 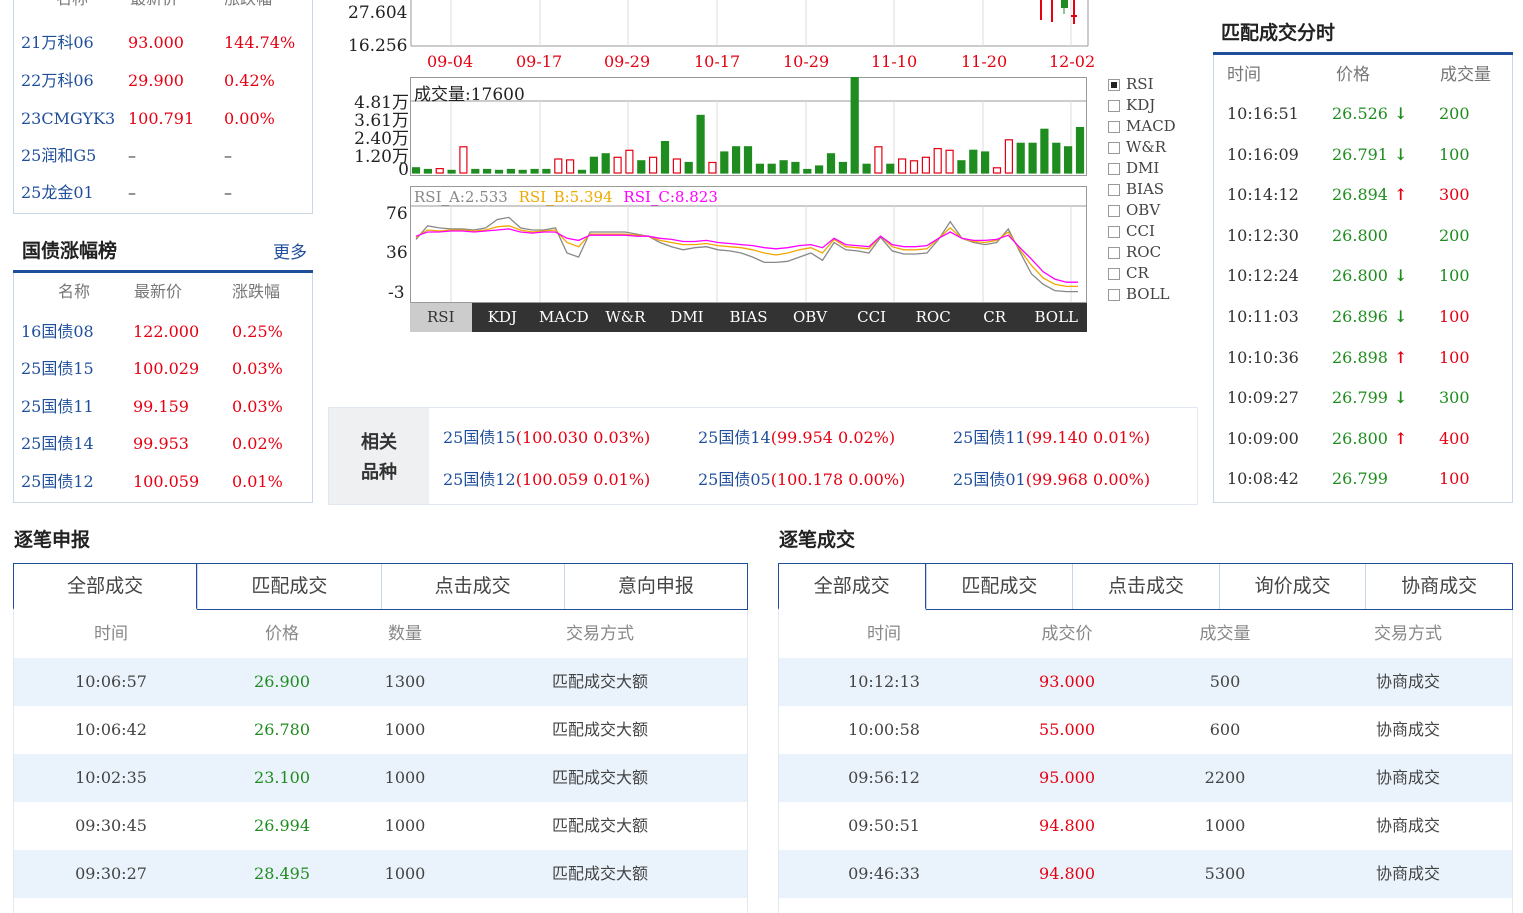 I want to click on tick-time: 10:12:24, so click(x=1263, y=276).